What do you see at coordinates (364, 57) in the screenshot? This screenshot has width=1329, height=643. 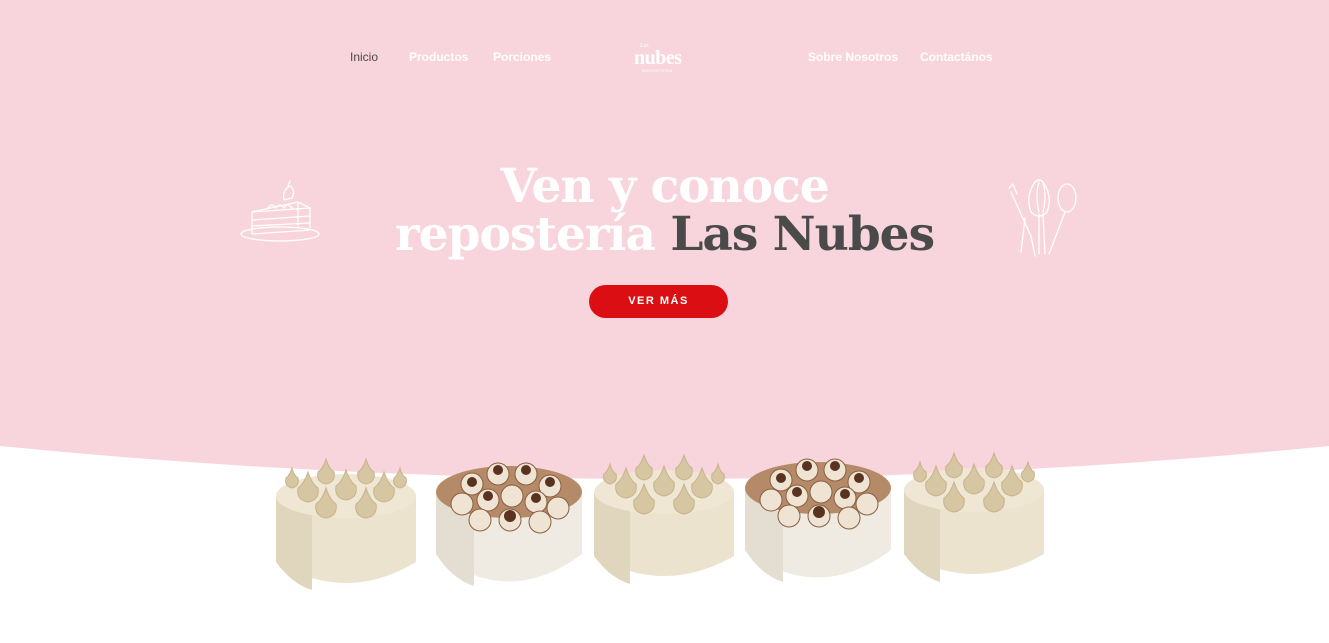 I see `nav-inicio: Inicio` at bounding box center [364, 57].